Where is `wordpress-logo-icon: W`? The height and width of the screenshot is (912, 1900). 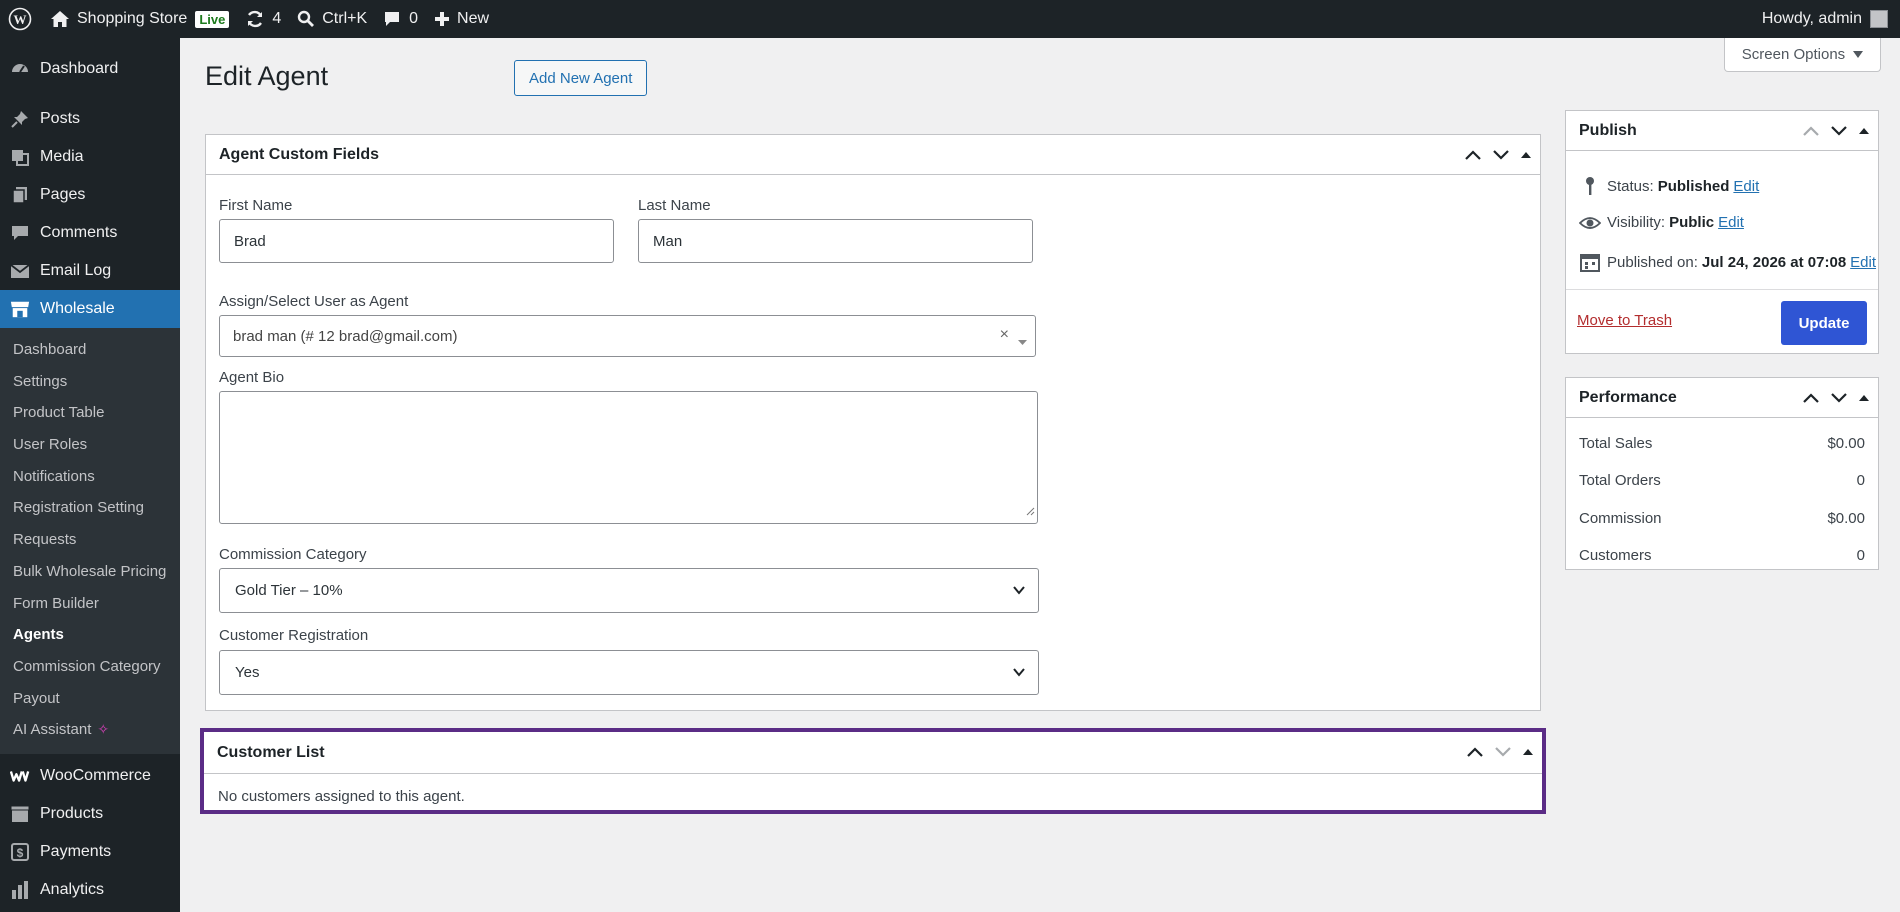
wordpress-logo-icon: W is located at coordinates (21, 19).